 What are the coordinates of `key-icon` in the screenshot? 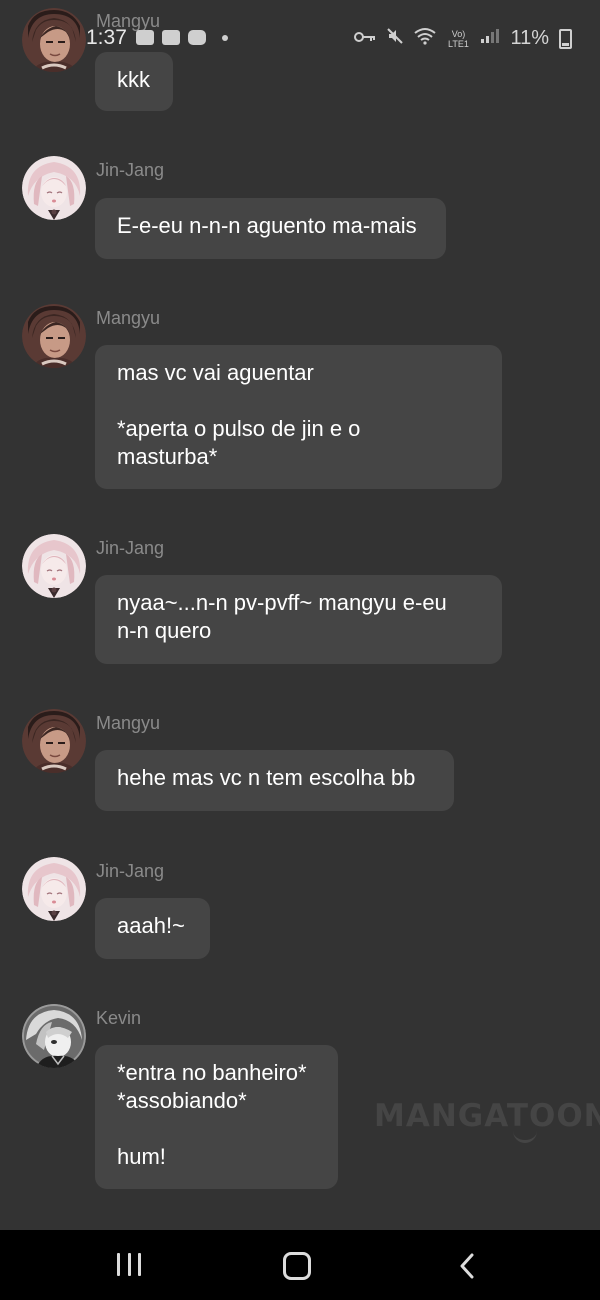 It's located at (365, 38).